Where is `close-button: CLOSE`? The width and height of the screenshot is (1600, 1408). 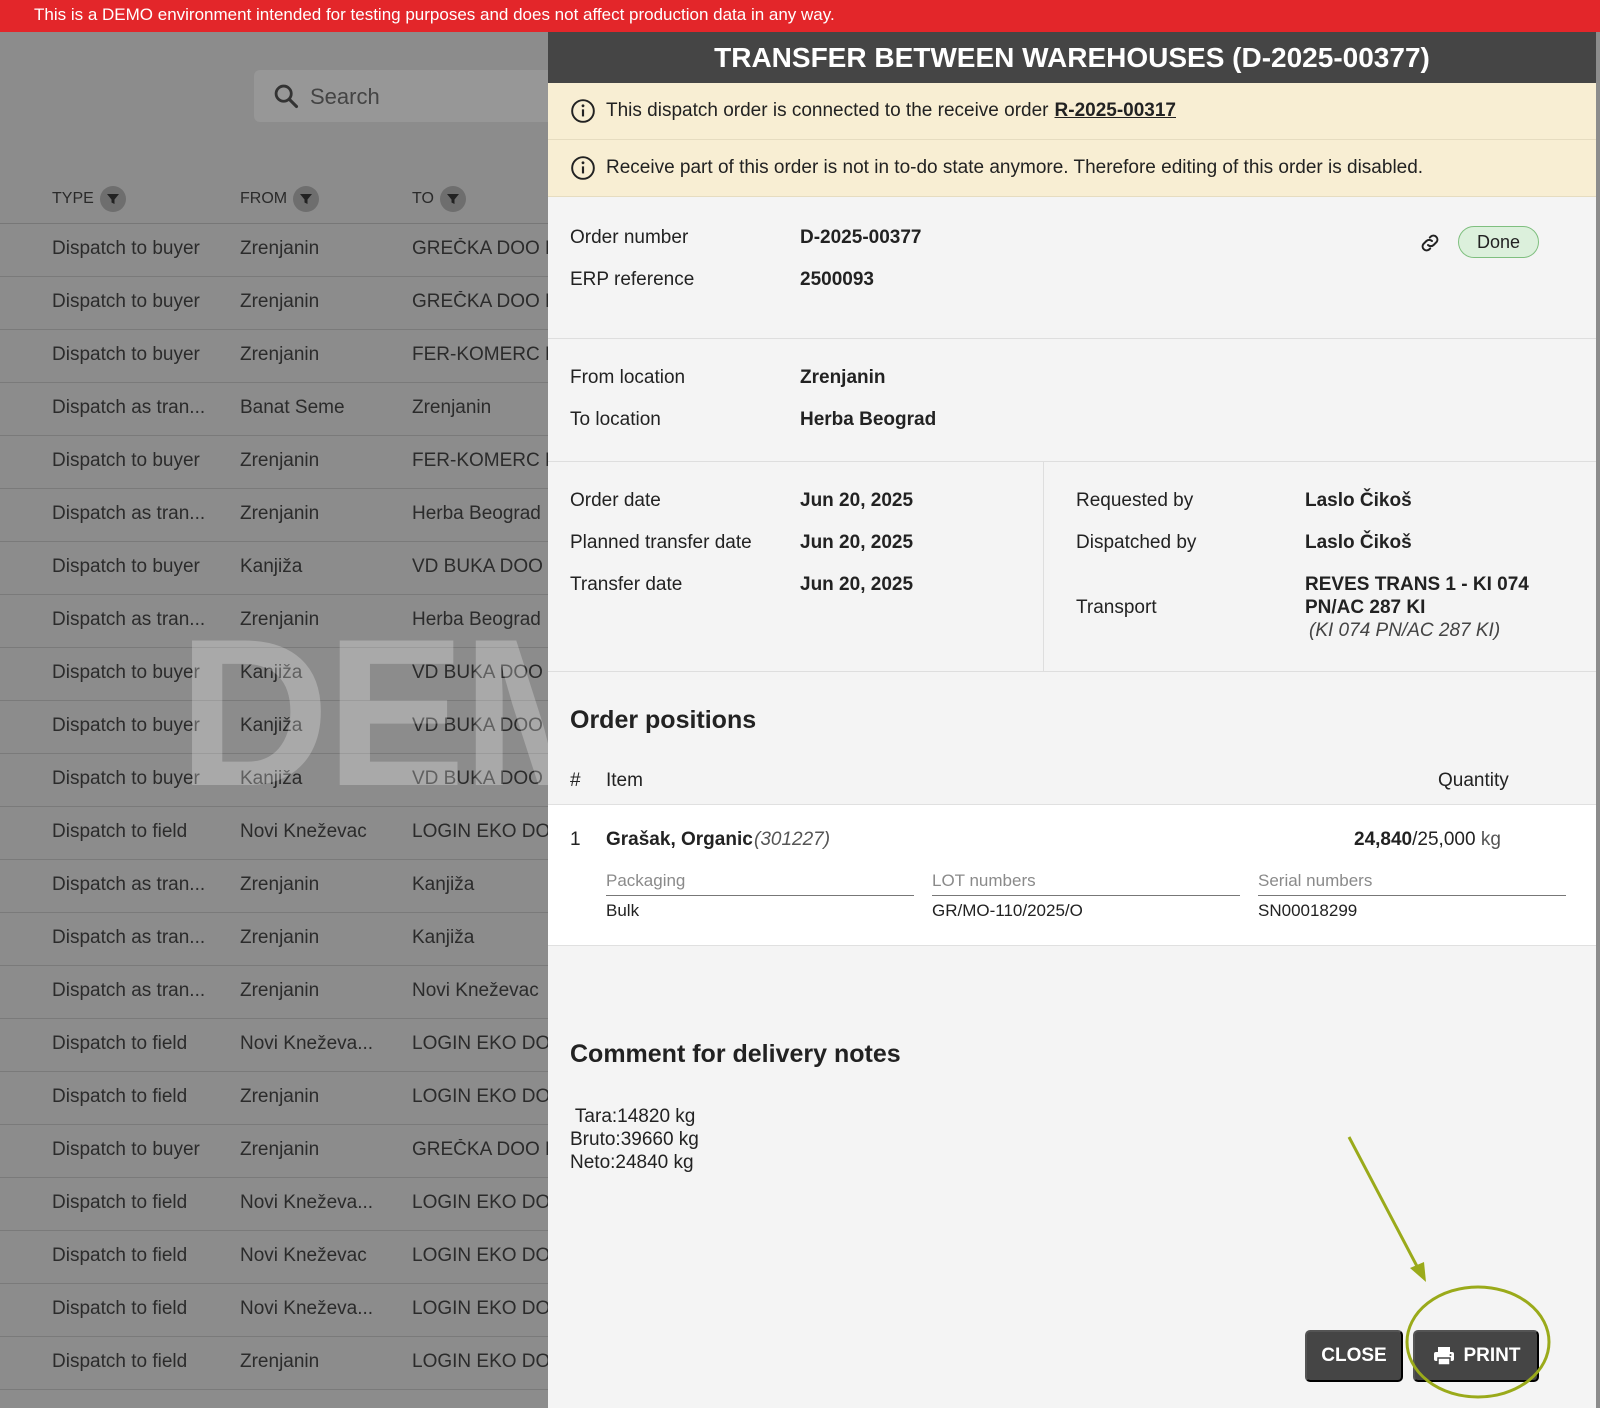
close-button: CLOSE is located at coordinates (1354, 1356).